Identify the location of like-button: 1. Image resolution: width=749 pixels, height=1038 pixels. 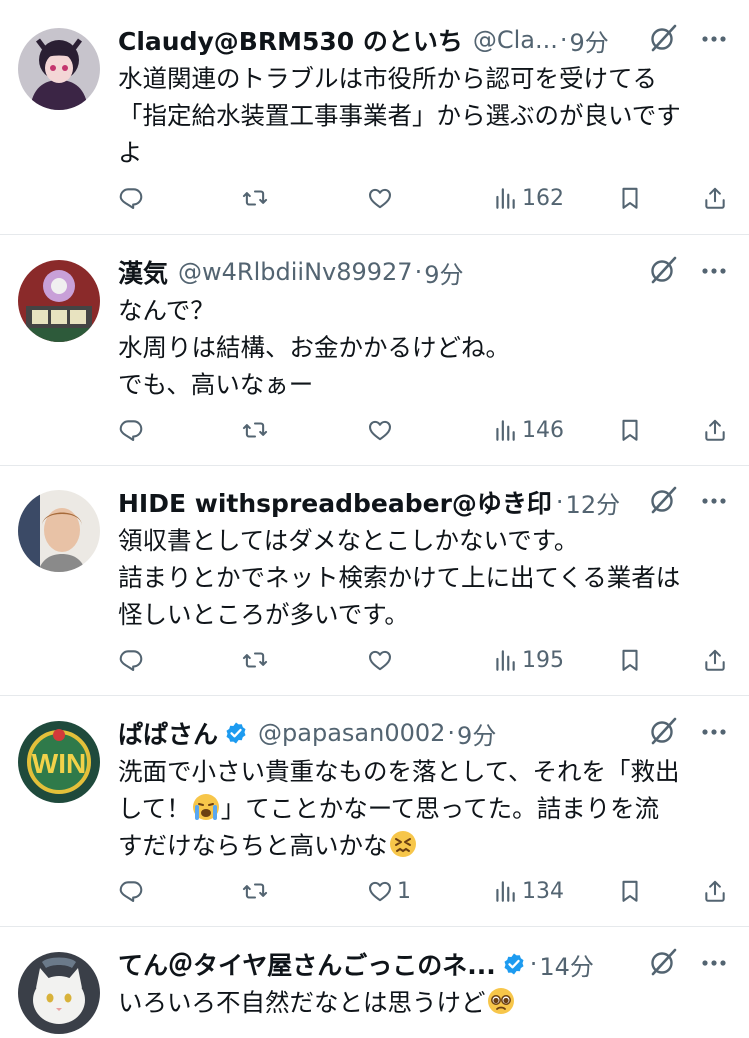
(389, 891).